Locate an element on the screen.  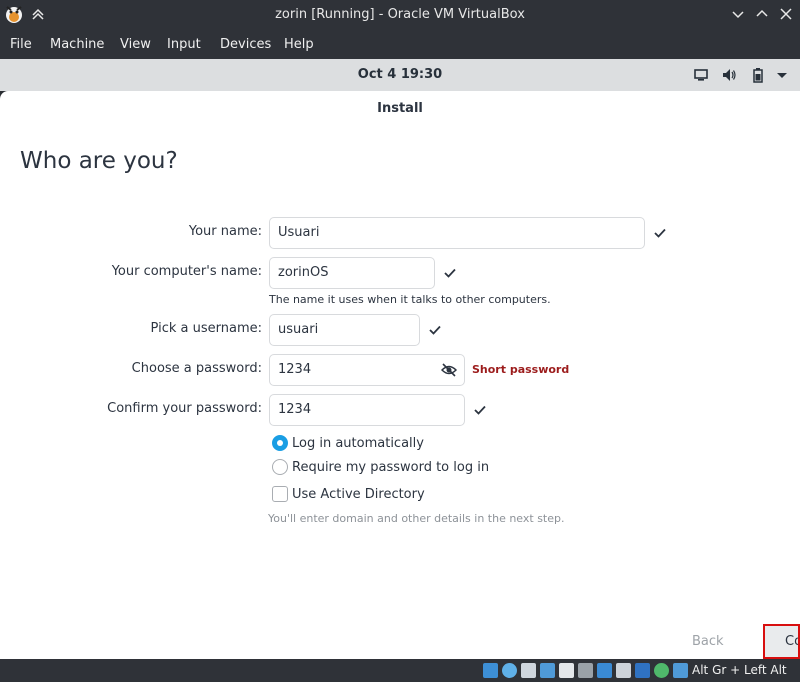
menu-help: Help is located at coordinates (299, 44).